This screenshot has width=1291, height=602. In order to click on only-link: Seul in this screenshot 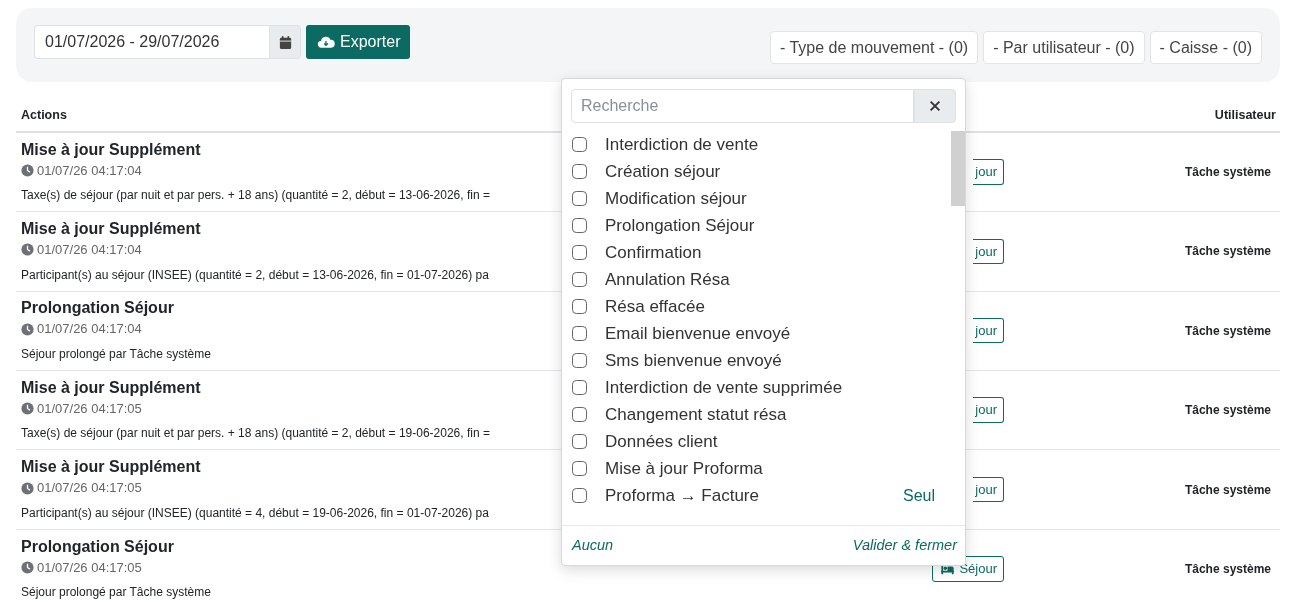, I will do `click(918, 495)`.